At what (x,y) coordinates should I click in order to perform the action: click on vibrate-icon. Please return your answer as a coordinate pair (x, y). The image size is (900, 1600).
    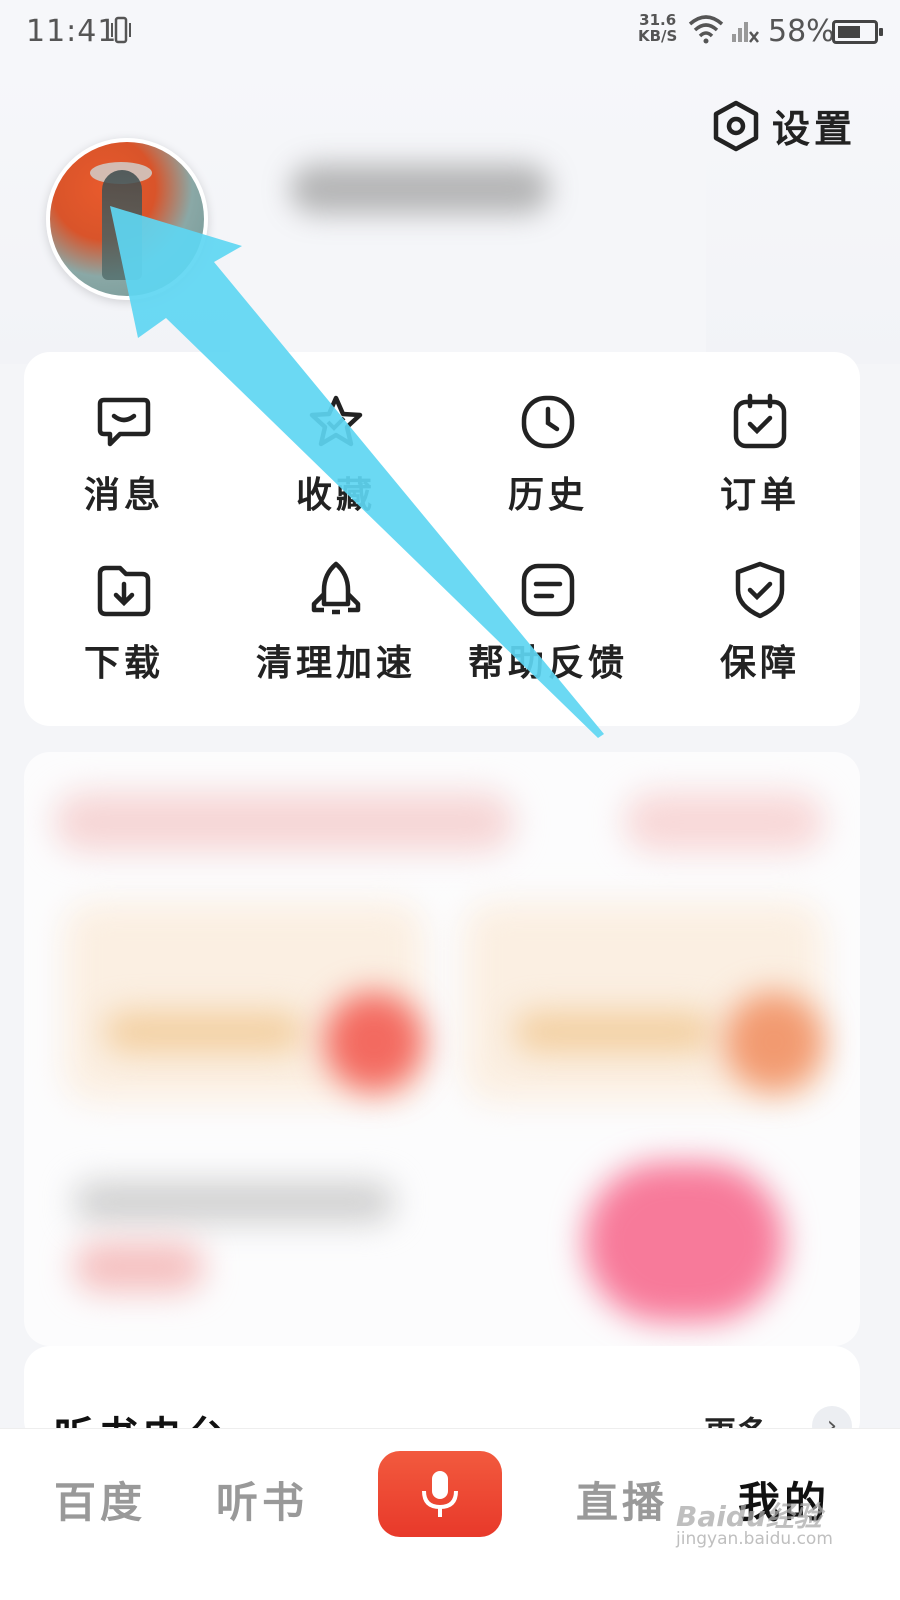
    Looking at the image, I should click on (121, 30).